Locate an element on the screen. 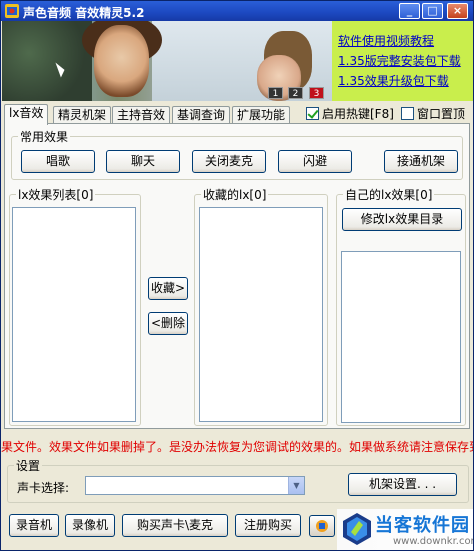  effects-listbox is located at coordinates (74, 314).